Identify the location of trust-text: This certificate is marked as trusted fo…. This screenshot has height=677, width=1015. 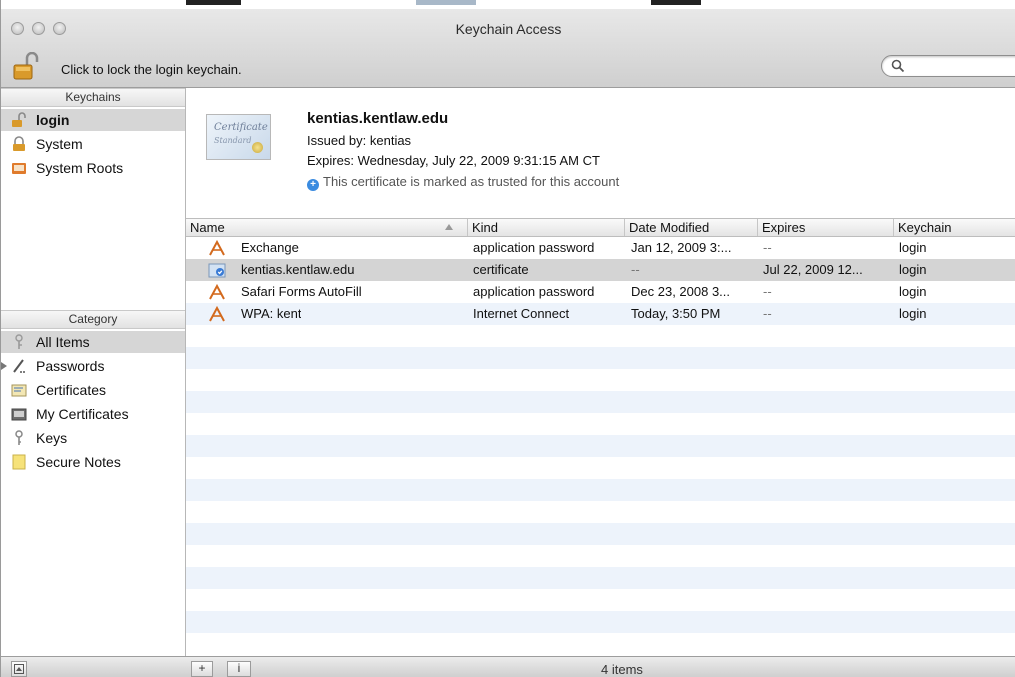
(471, 181).